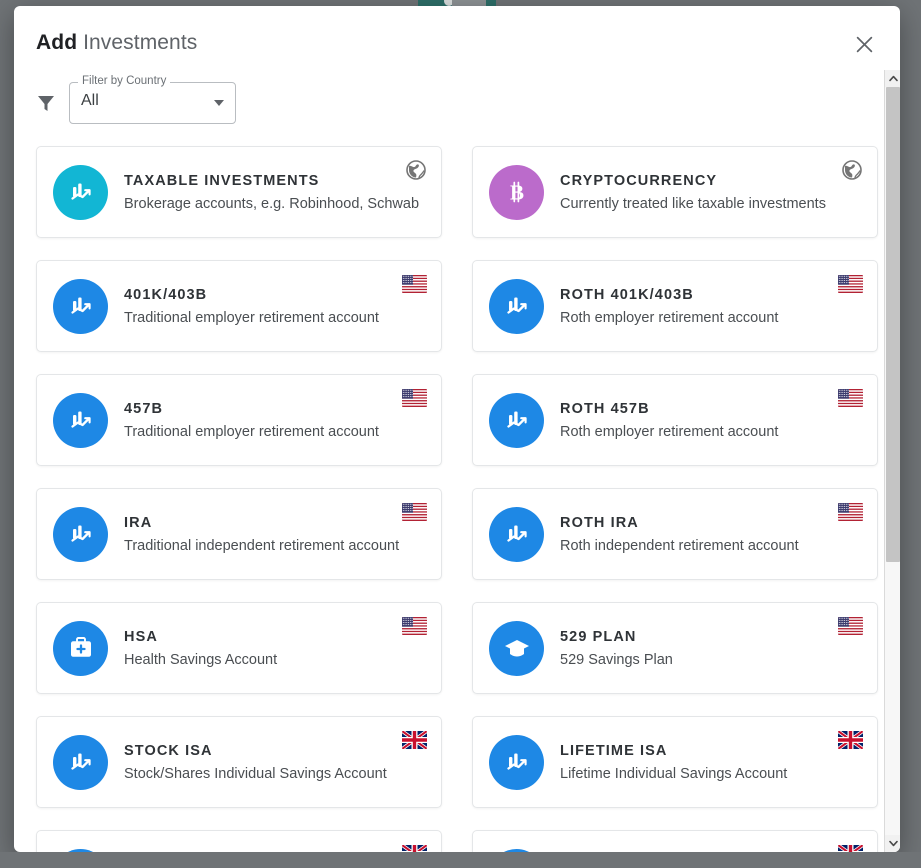 The height and width of the screenshot is (868, 921). What do you see at coordinates (893, 324) in the screenshot?
I see `scrollbar-thumb` at bounding box center [893, 324].